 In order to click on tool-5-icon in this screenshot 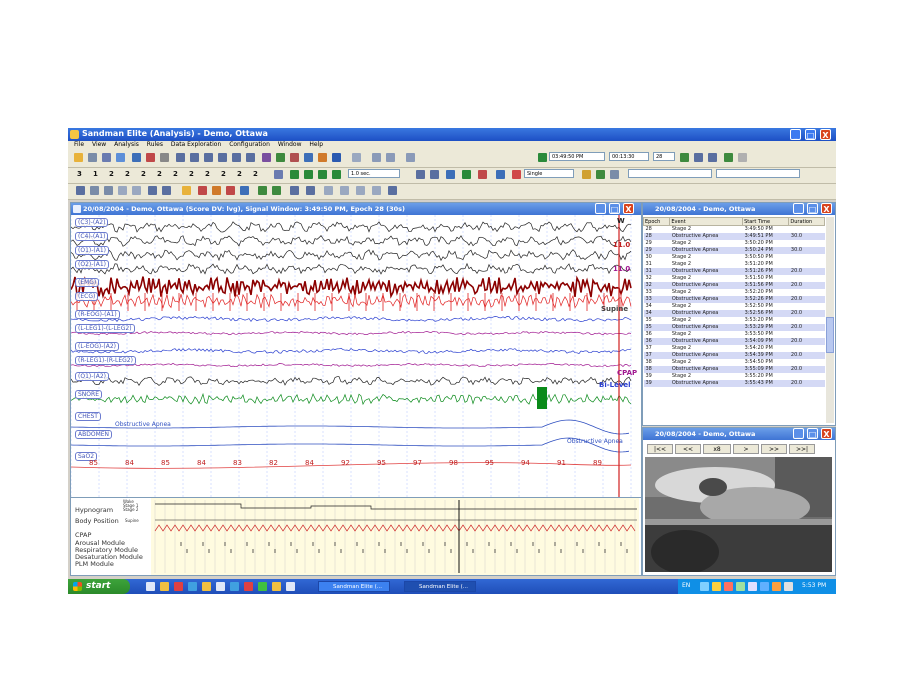, I will do `click(136, 190)`.